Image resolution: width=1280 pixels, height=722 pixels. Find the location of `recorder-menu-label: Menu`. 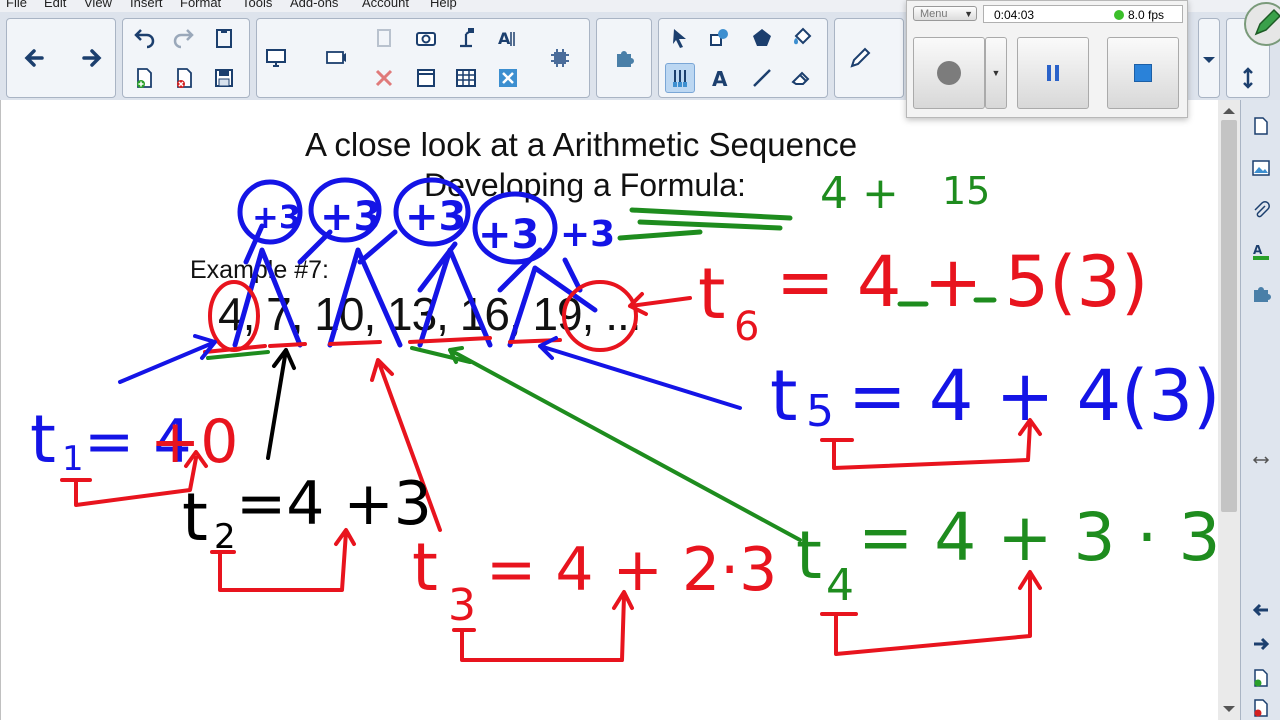

recorder-menu-label: Menu is located at coordinates (934, 14).